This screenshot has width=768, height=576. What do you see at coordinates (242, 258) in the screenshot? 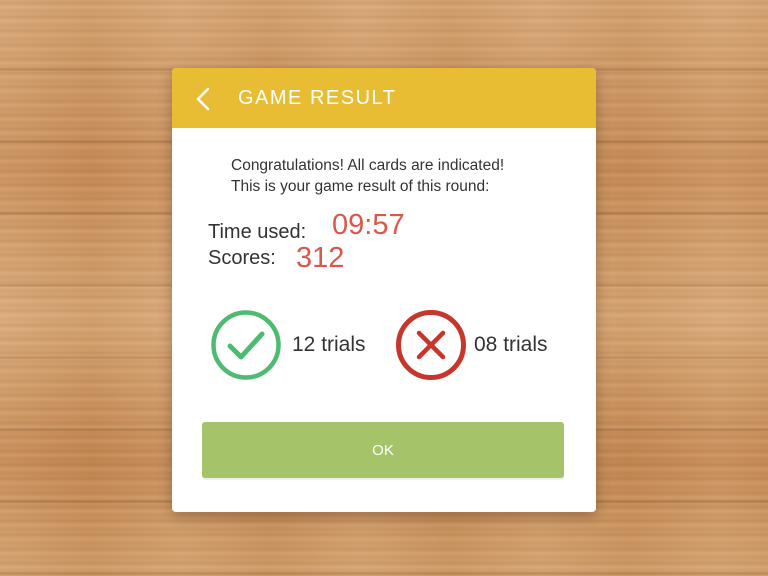
I see `scores-label: Scores:` at bounding box center [242, 258].